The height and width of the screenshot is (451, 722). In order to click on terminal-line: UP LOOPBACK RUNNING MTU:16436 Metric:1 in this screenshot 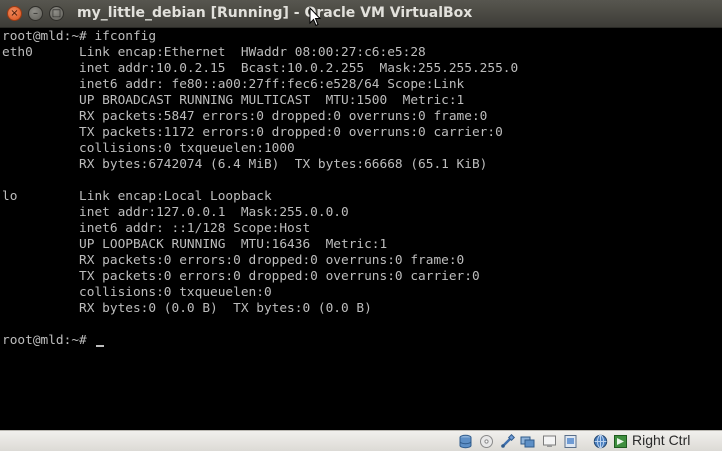, I will do `click(195, 244)`.